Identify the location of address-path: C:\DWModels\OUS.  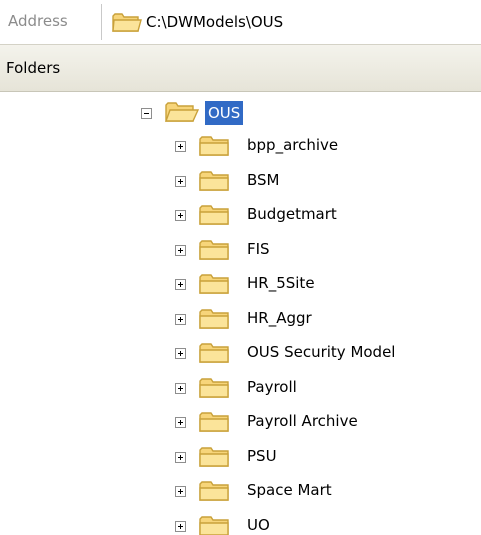
(214, 22).